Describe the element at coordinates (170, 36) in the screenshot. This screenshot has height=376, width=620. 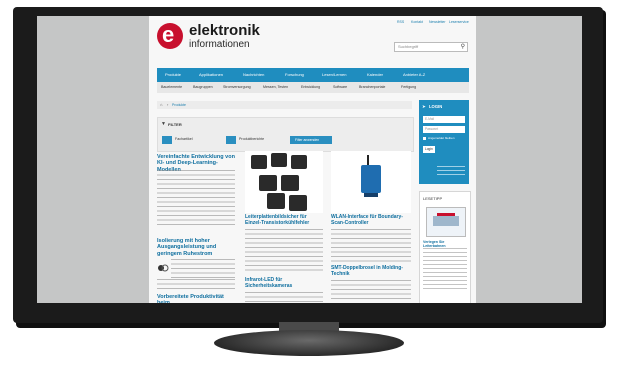
I see `logo-icon: e` at that location.